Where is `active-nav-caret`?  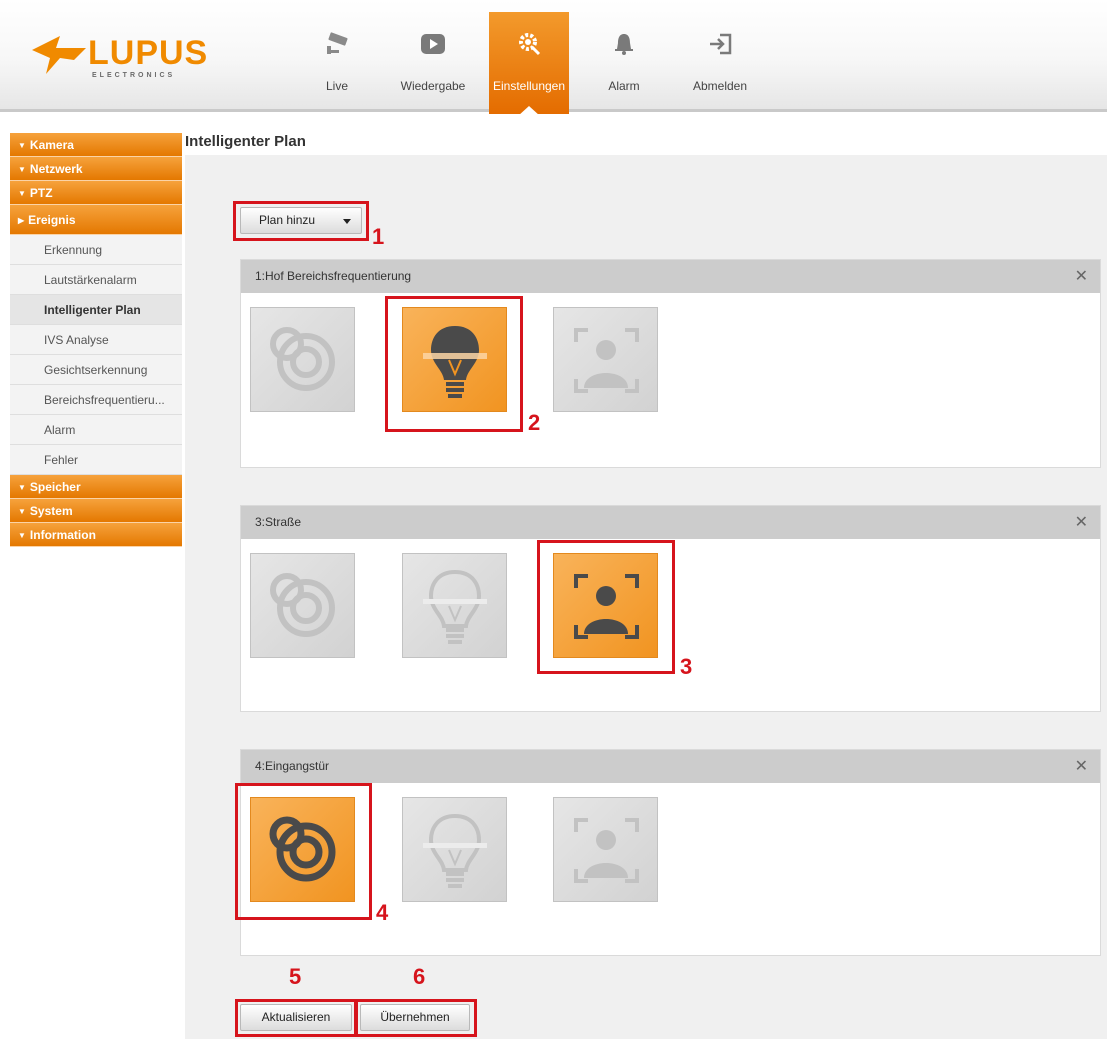
active-nav-caret is located at coordinates (529, 111).